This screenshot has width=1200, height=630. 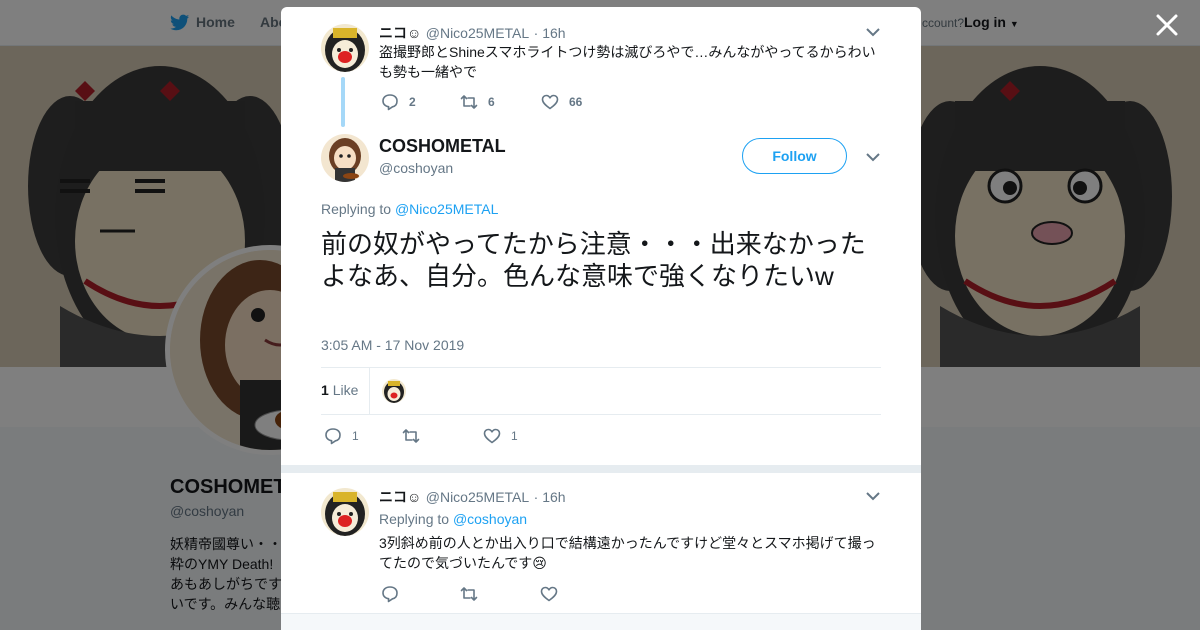 What do you see at coordinates (576, 102) in the screenshot?
I see `parent-like-count: 66` at bounding box center [576, 102].